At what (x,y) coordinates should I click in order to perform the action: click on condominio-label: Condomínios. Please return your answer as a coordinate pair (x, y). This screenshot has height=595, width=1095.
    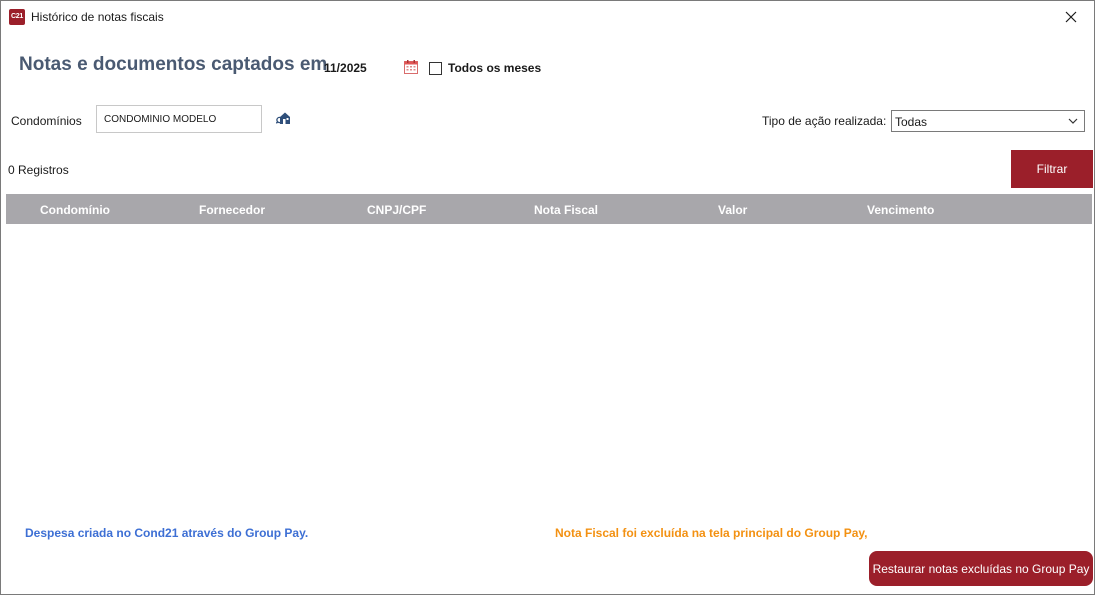
    Looking at the image, I should click on (46, 121).